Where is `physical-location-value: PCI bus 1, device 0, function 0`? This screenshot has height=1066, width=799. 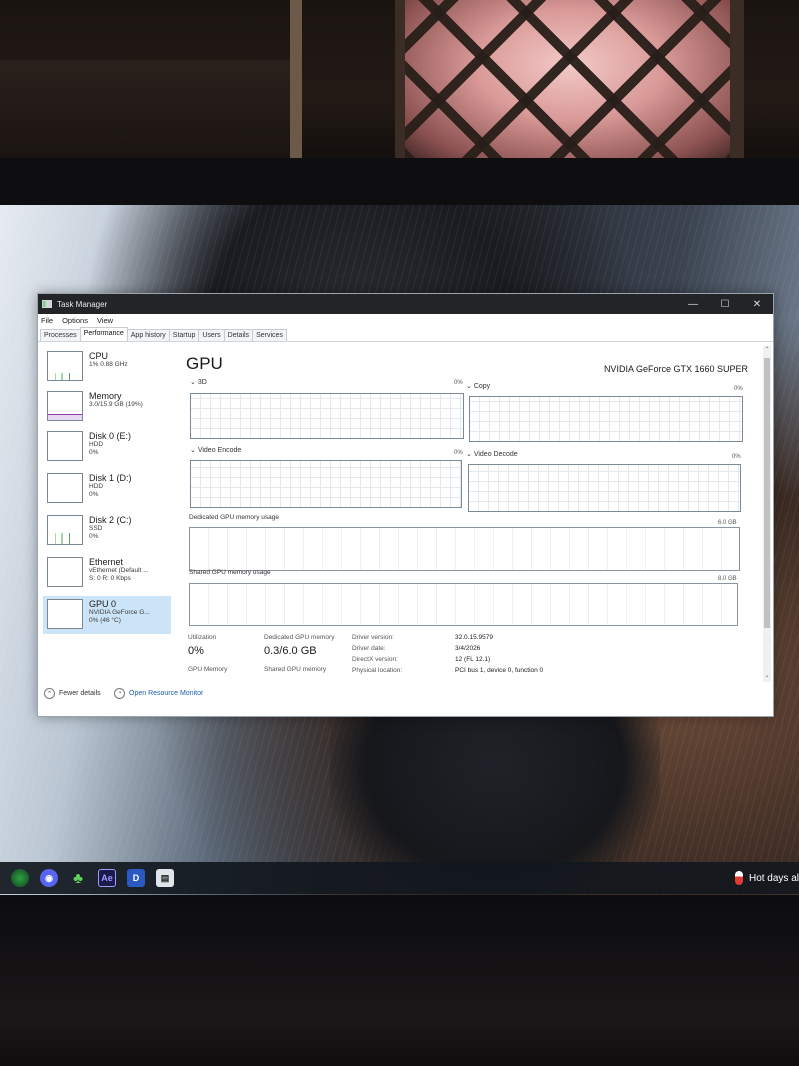 physical-location-value: PCI bus 1, device 0, function 0 is located at coordinates (499, 670).